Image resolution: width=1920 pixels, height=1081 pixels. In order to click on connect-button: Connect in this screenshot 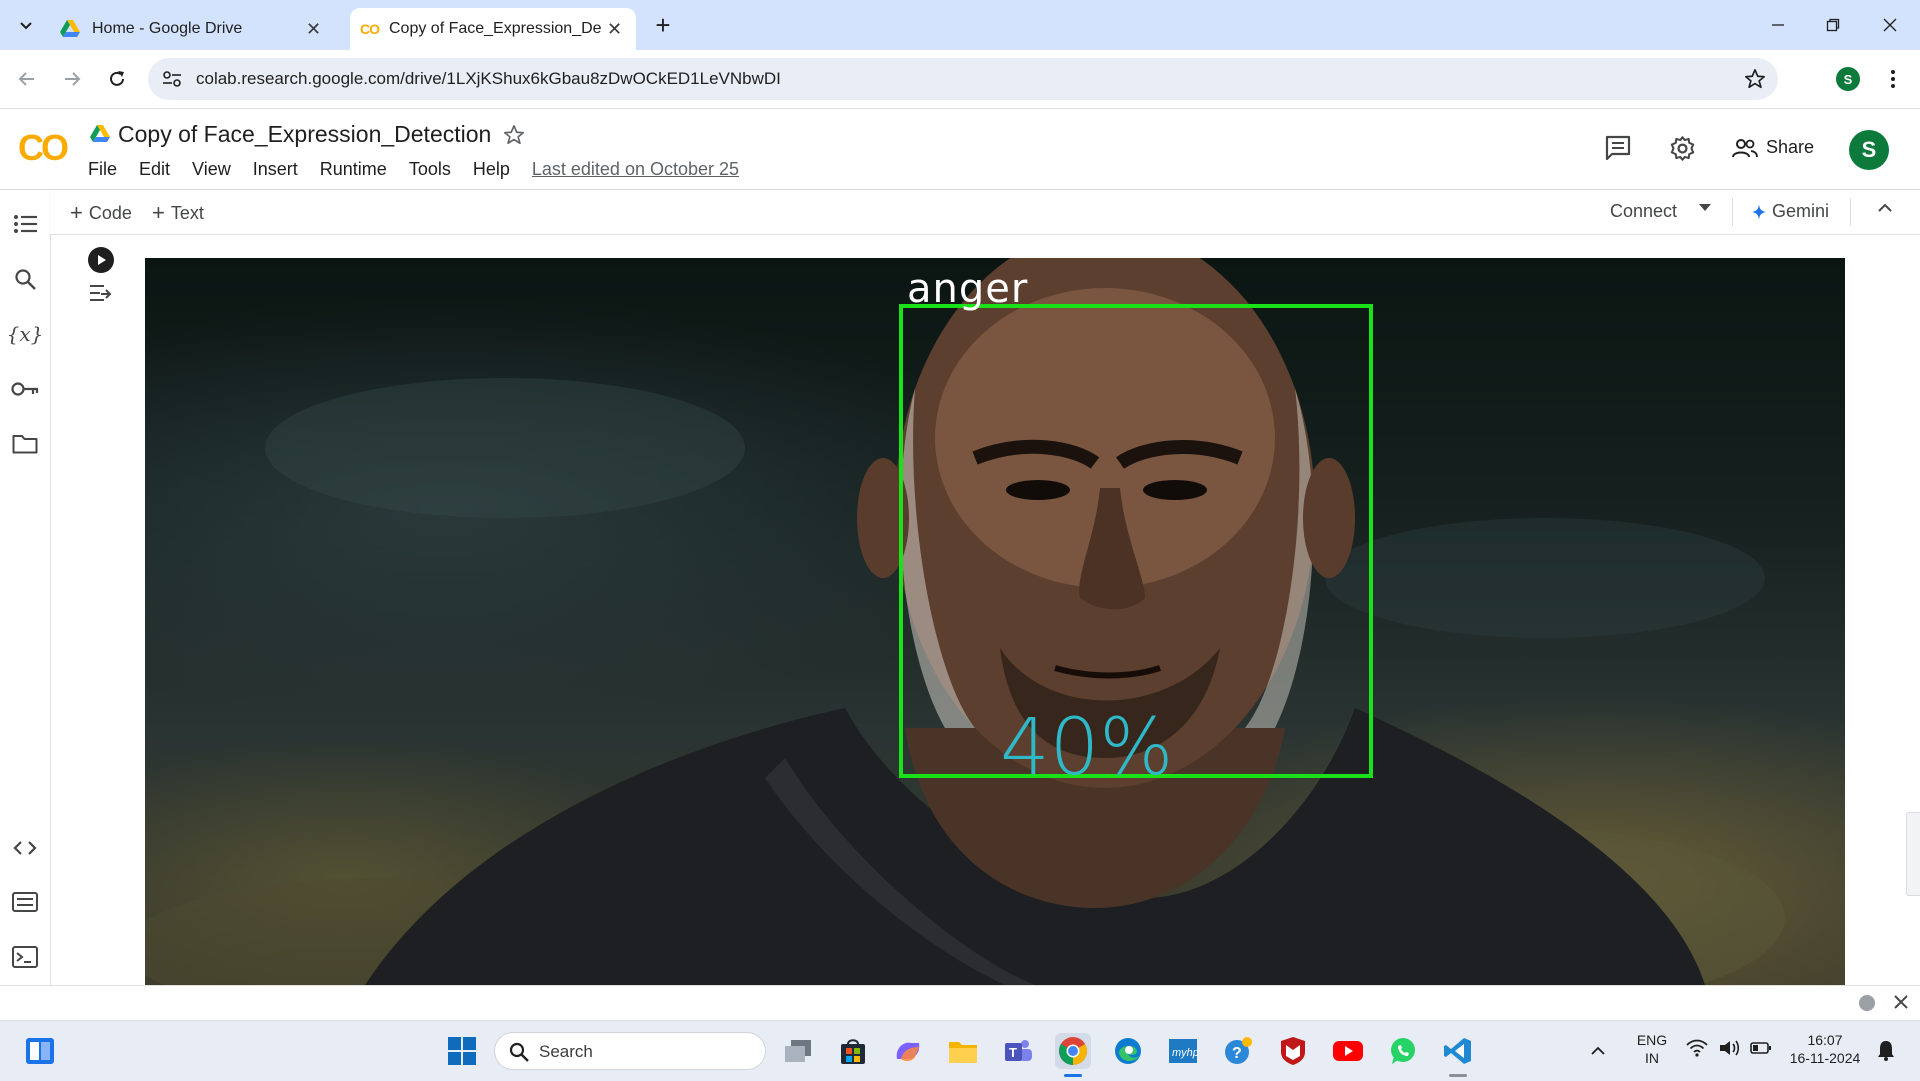, I will do `click(1643, 211)`.